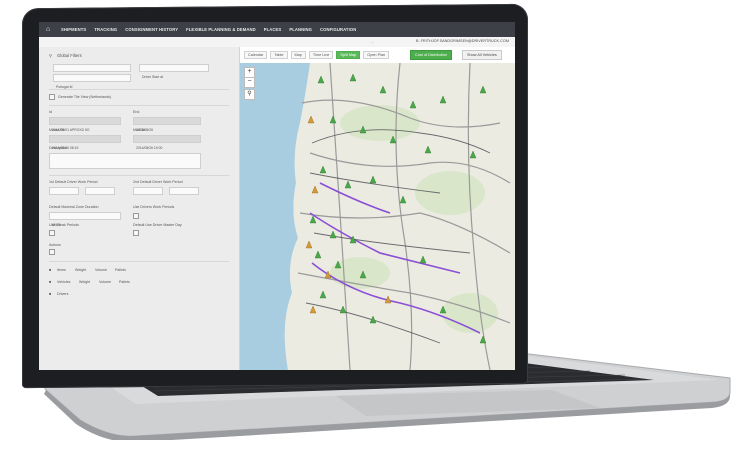  What do you see at coordinates (136, 216) in the screenshot?
I see `use-drivers-checkbox` at bounding box center [136, 216].